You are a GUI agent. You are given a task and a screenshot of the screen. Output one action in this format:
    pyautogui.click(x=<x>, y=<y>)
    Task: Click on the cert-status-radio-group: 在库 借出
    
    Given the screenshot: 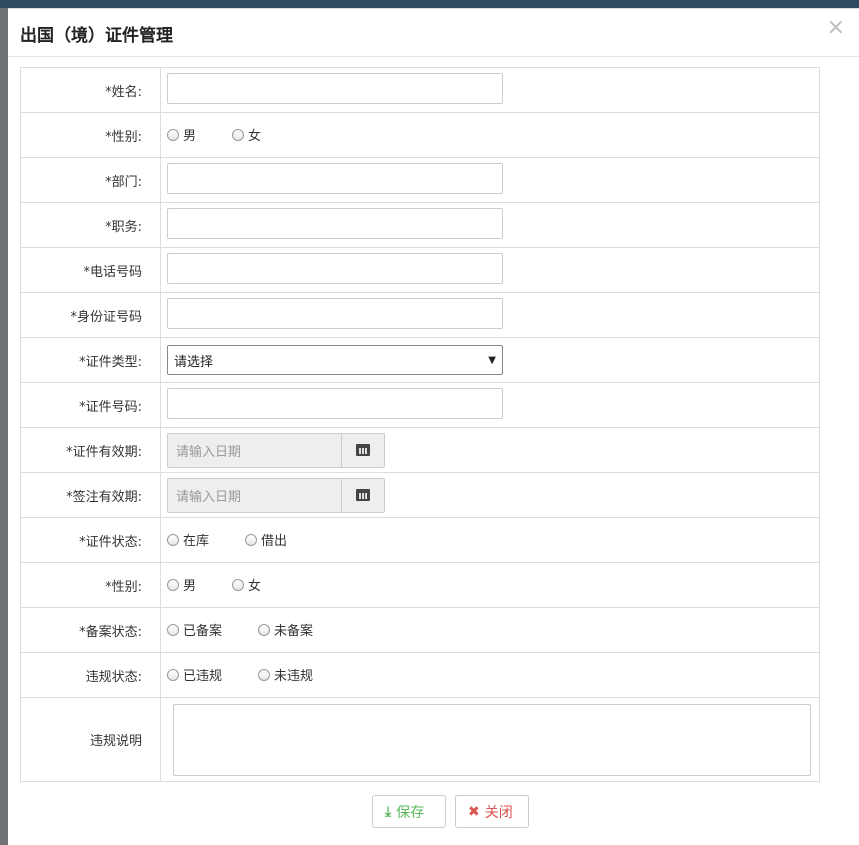 What is the action you would take?
    pyautogui.click(x=245, y=539)
    